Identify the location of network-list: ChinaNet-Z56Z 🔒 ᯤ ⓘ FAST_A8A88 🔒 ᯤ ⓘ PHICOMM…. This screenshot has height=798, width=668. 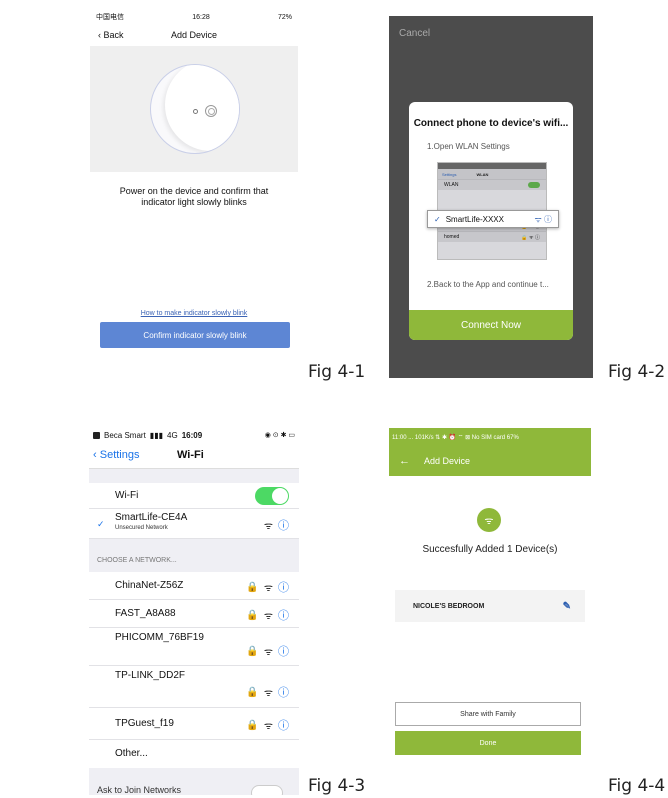
(194, 670).